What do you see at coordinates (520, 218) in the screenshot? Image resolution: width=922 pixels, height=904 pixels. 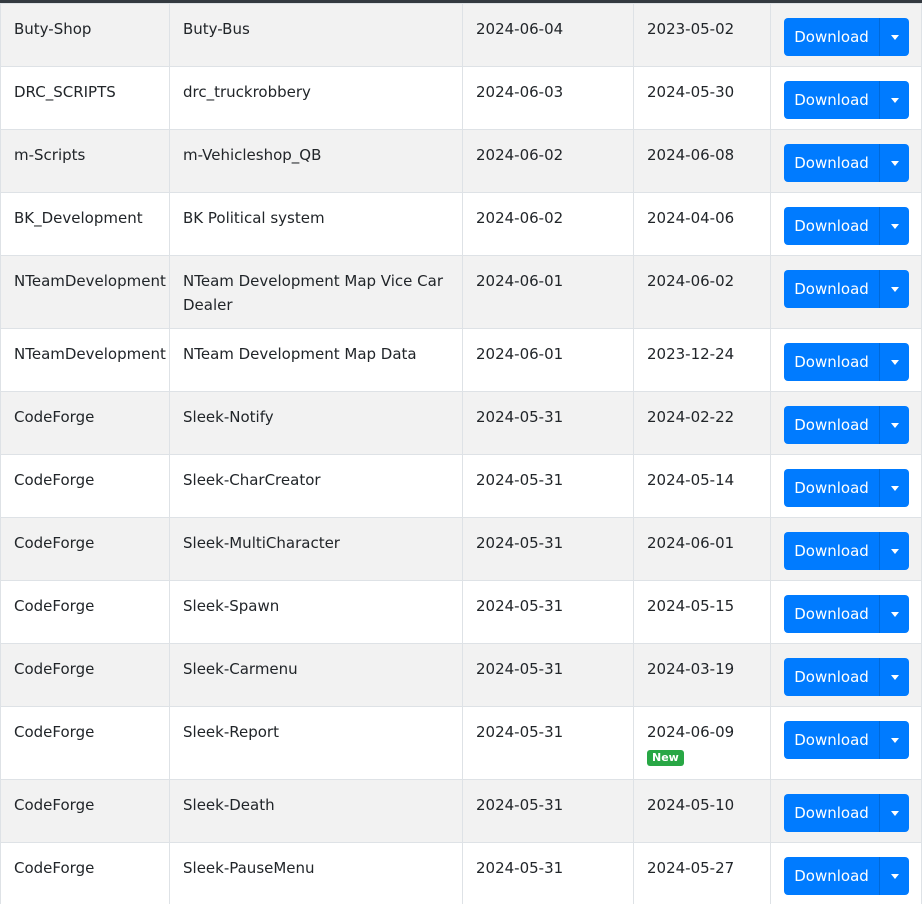 I see `date-added: 2024-06-02` at bounding box center [520, 218].